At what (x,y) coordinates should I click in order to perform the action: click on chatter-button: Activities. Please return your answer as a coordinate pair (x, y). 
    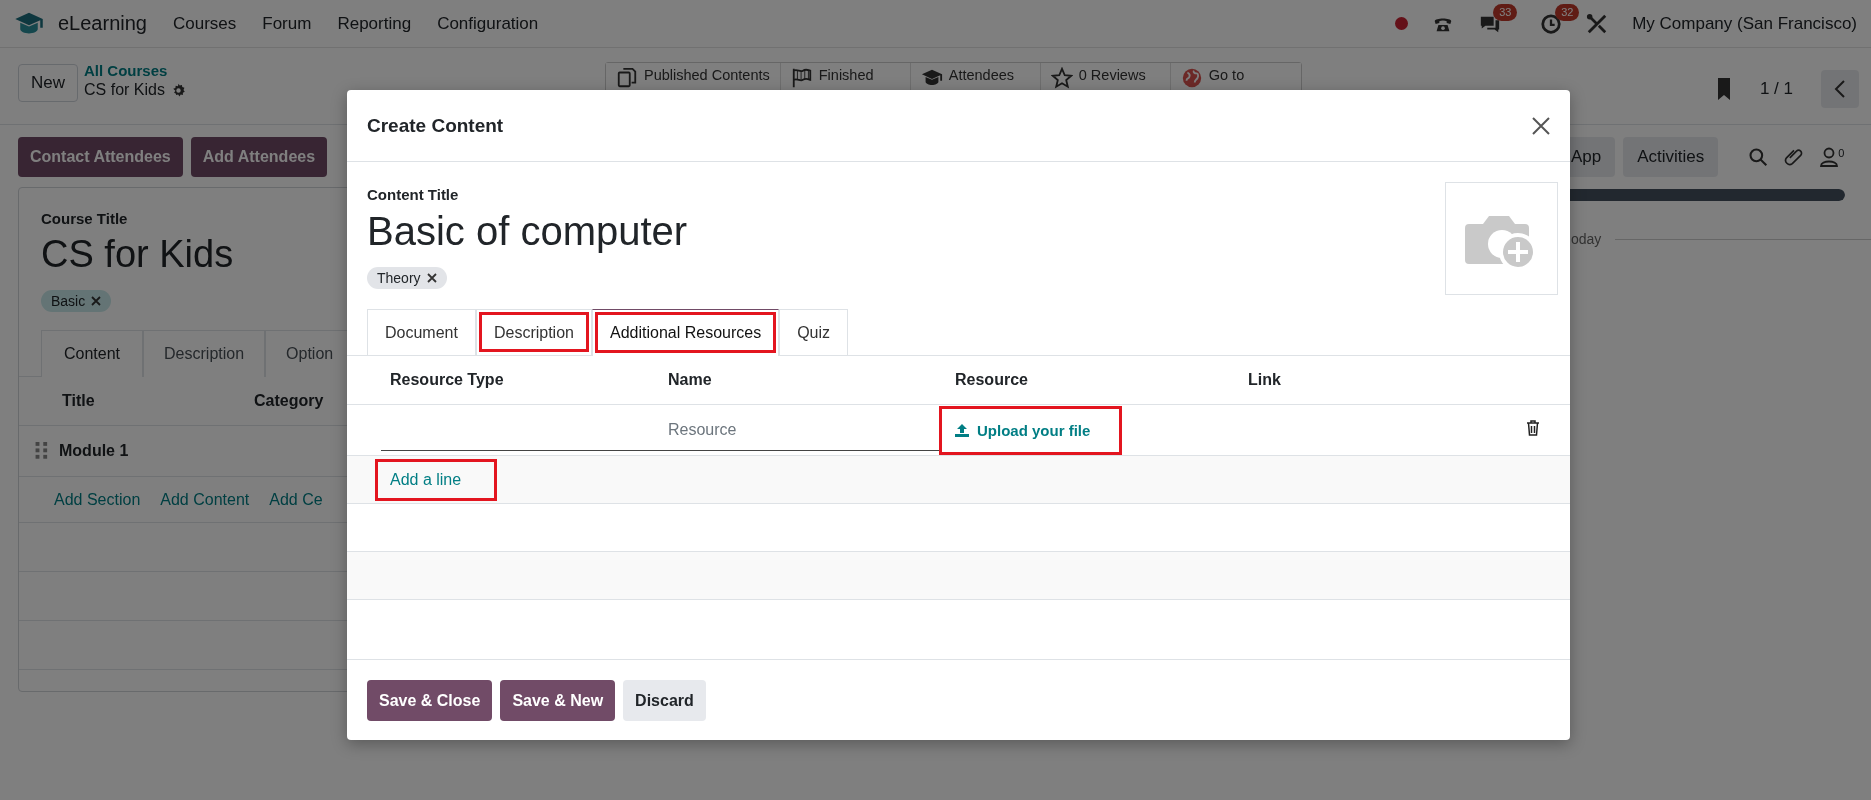
    Looking at the image, I should click on (1671, 157).